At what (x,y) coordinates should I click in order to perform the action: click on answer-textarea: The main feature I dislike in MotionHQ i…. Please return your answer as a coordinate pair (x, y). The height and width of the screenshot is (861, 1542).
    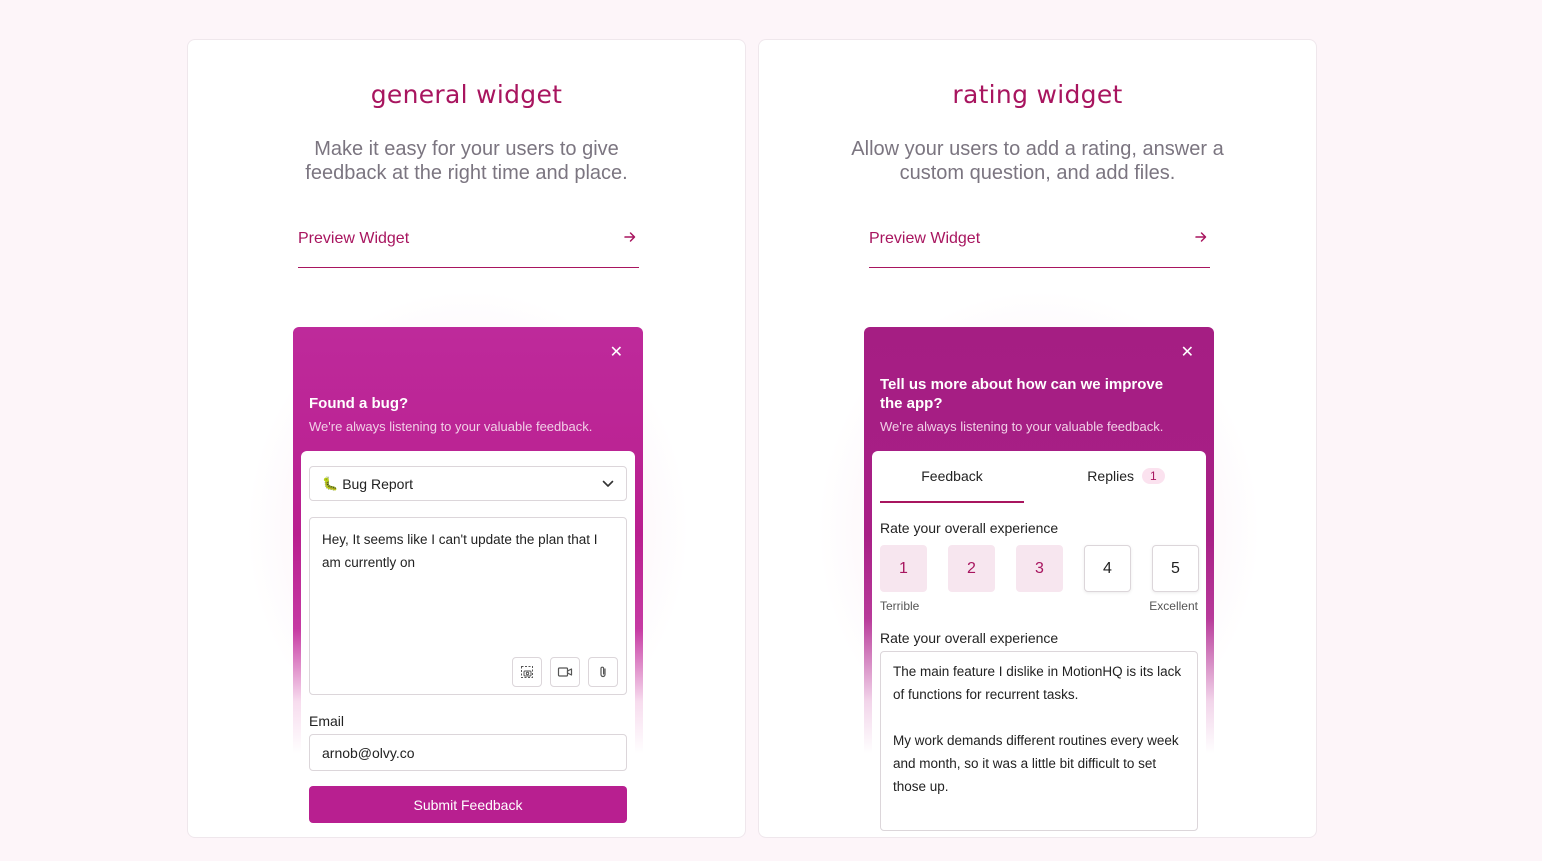
    Looking at the image, I should click on (1039, 741).